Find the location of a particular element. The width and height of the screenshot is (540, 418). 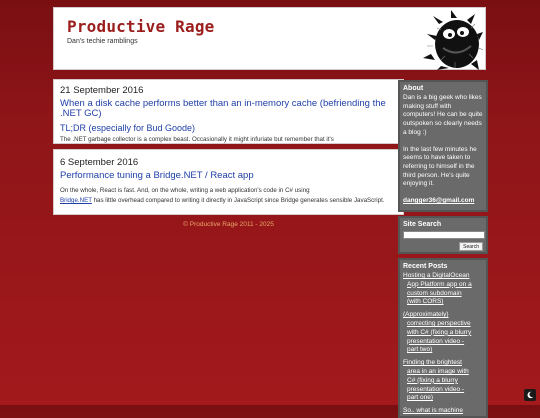

search-panel: Site Search Search is located at coordinates (443, 235).